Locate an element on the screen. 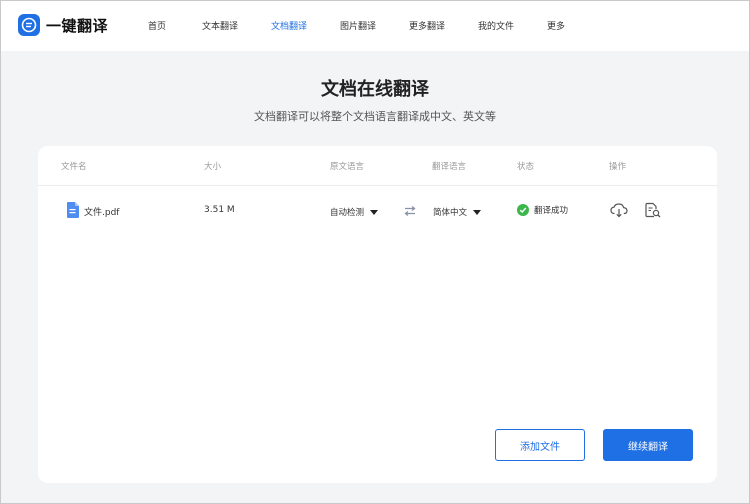 The width and height of the screenshot is (750, 504). table-row: 文件.pdf 3.51 M 自动检测 简体中文 翻译成功 is located at coordinates (377, 211).